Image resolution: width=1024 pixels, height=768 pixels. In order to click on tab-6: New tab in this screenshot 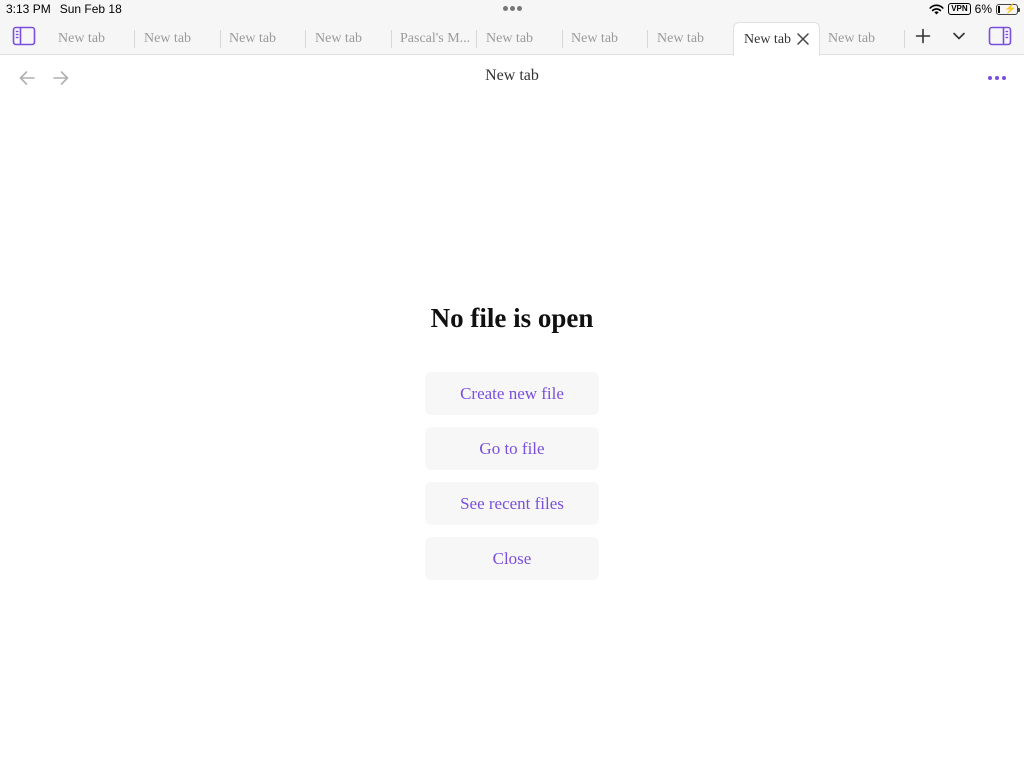, I will do `click(519, 38)`.